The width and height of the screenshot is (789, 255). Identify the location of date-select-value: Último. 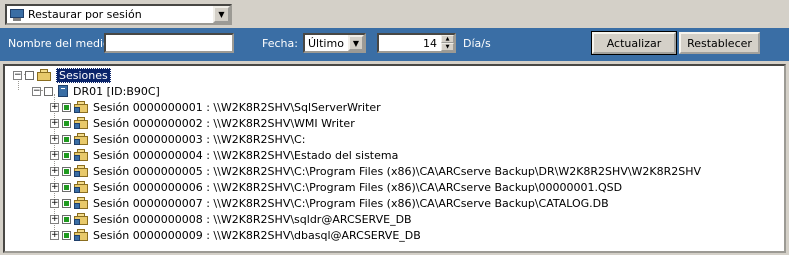
(326, 43).